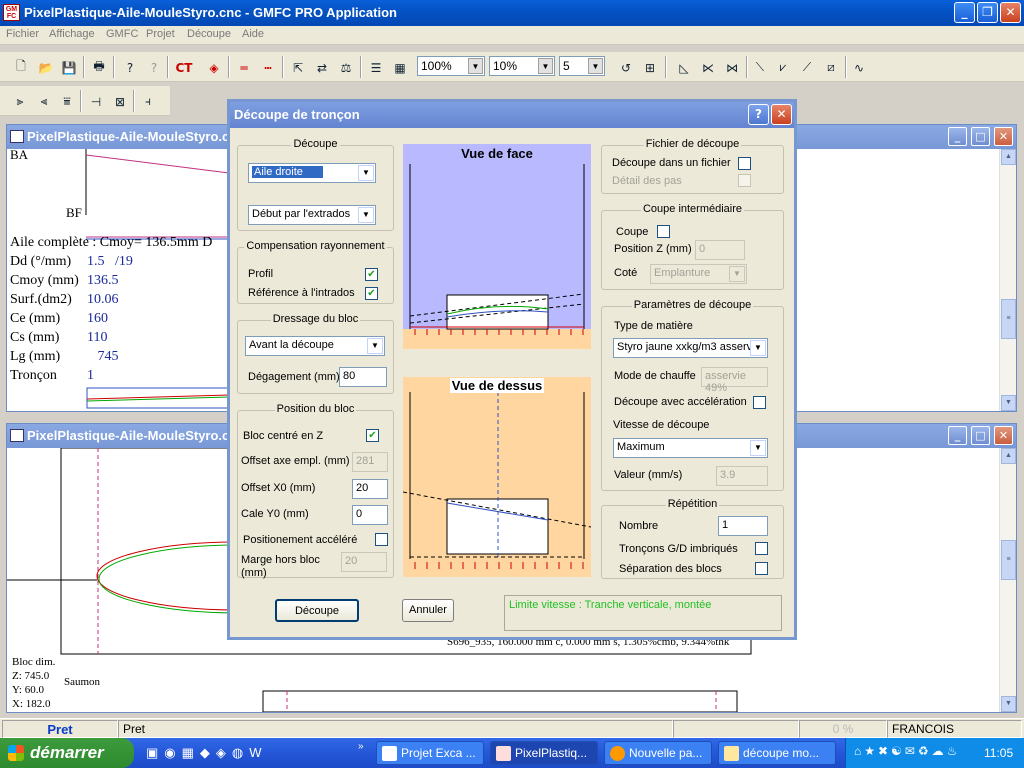  I want to click on profile-edge-icon: ⋉, so click(708, 67).